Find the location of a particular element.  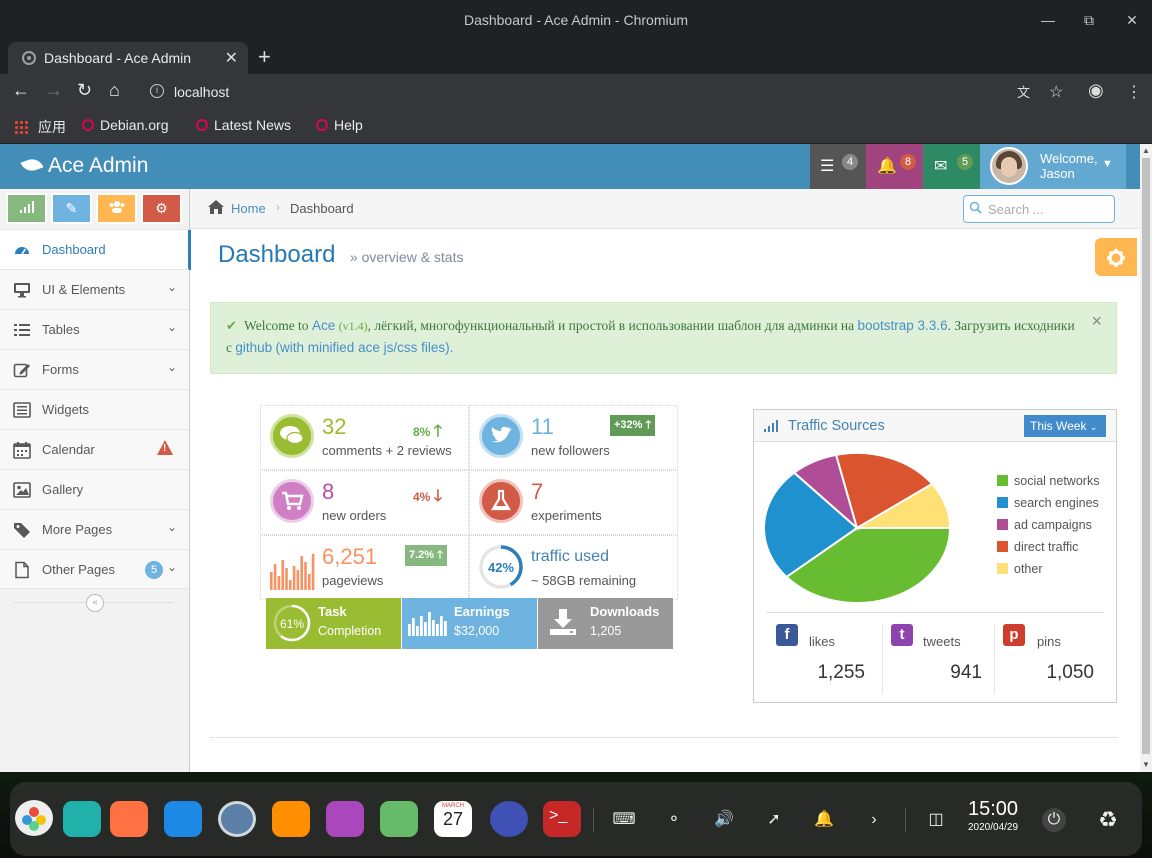

content-divider is located at coordinates (663, 737).